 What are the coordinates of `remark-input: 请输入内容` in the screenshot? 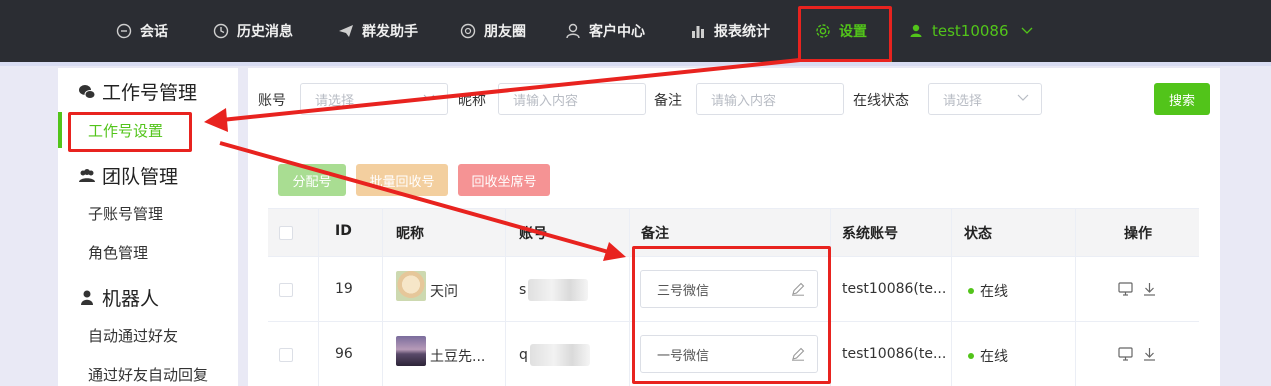 It's located at (770, 99).